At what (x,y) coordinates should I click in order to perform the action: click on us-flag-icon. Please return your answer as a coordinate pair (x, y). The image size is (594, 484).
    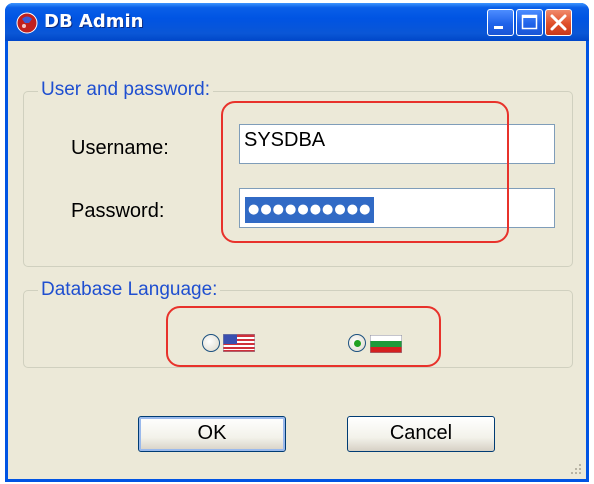
    Looking at the image, I should click on (239, 343).